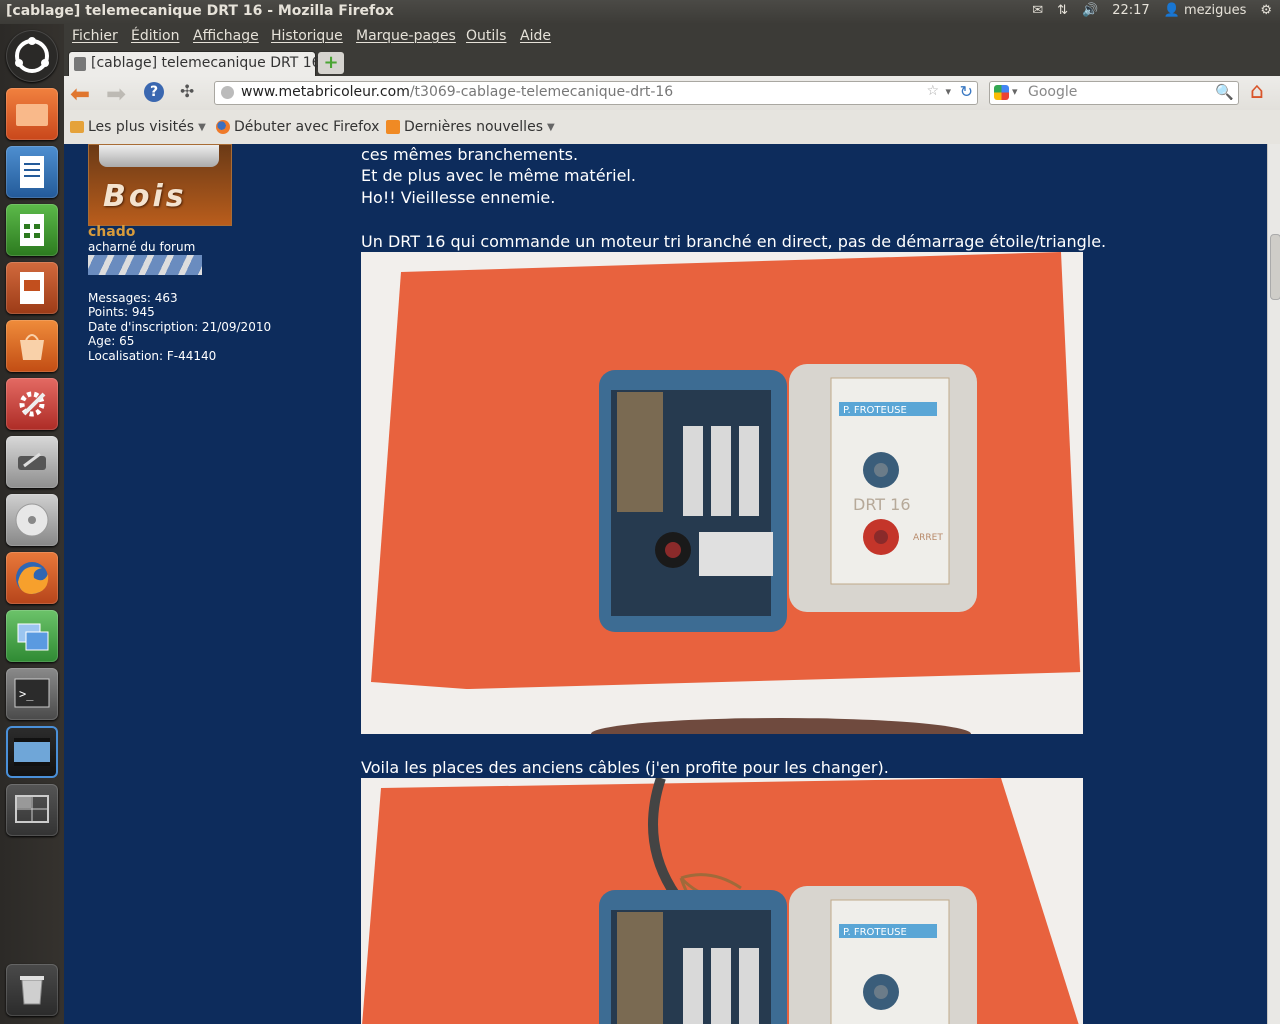  Describe the element at coordinates (116, 94) in the screenshot. I see `forward-button: ➡` at that location.